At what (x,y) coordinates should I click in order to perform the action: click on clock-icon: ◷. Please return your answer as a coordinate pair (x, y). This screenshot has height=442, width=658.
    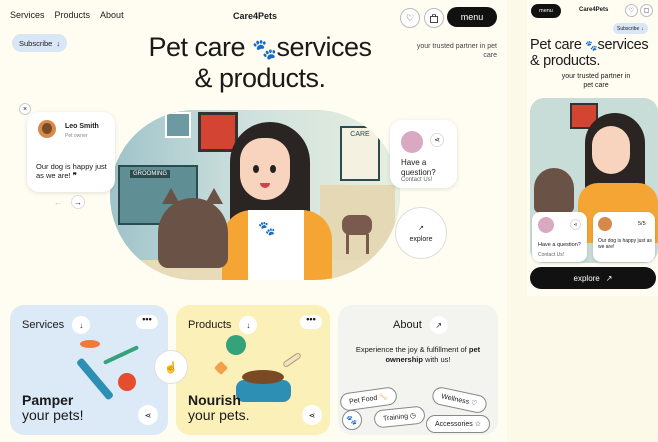
    Looking at the image, I should click on (413, 416).